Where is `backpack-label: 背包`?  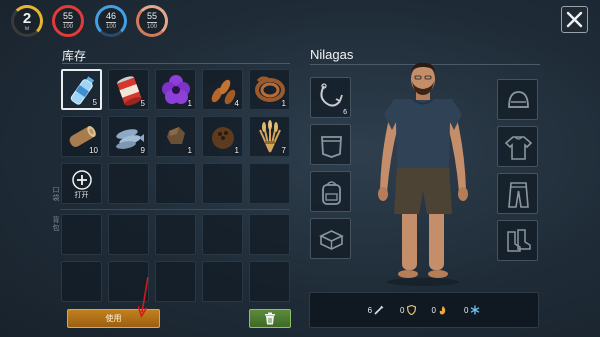
backpack-label: 背包 is located at coordinates (55, 224).